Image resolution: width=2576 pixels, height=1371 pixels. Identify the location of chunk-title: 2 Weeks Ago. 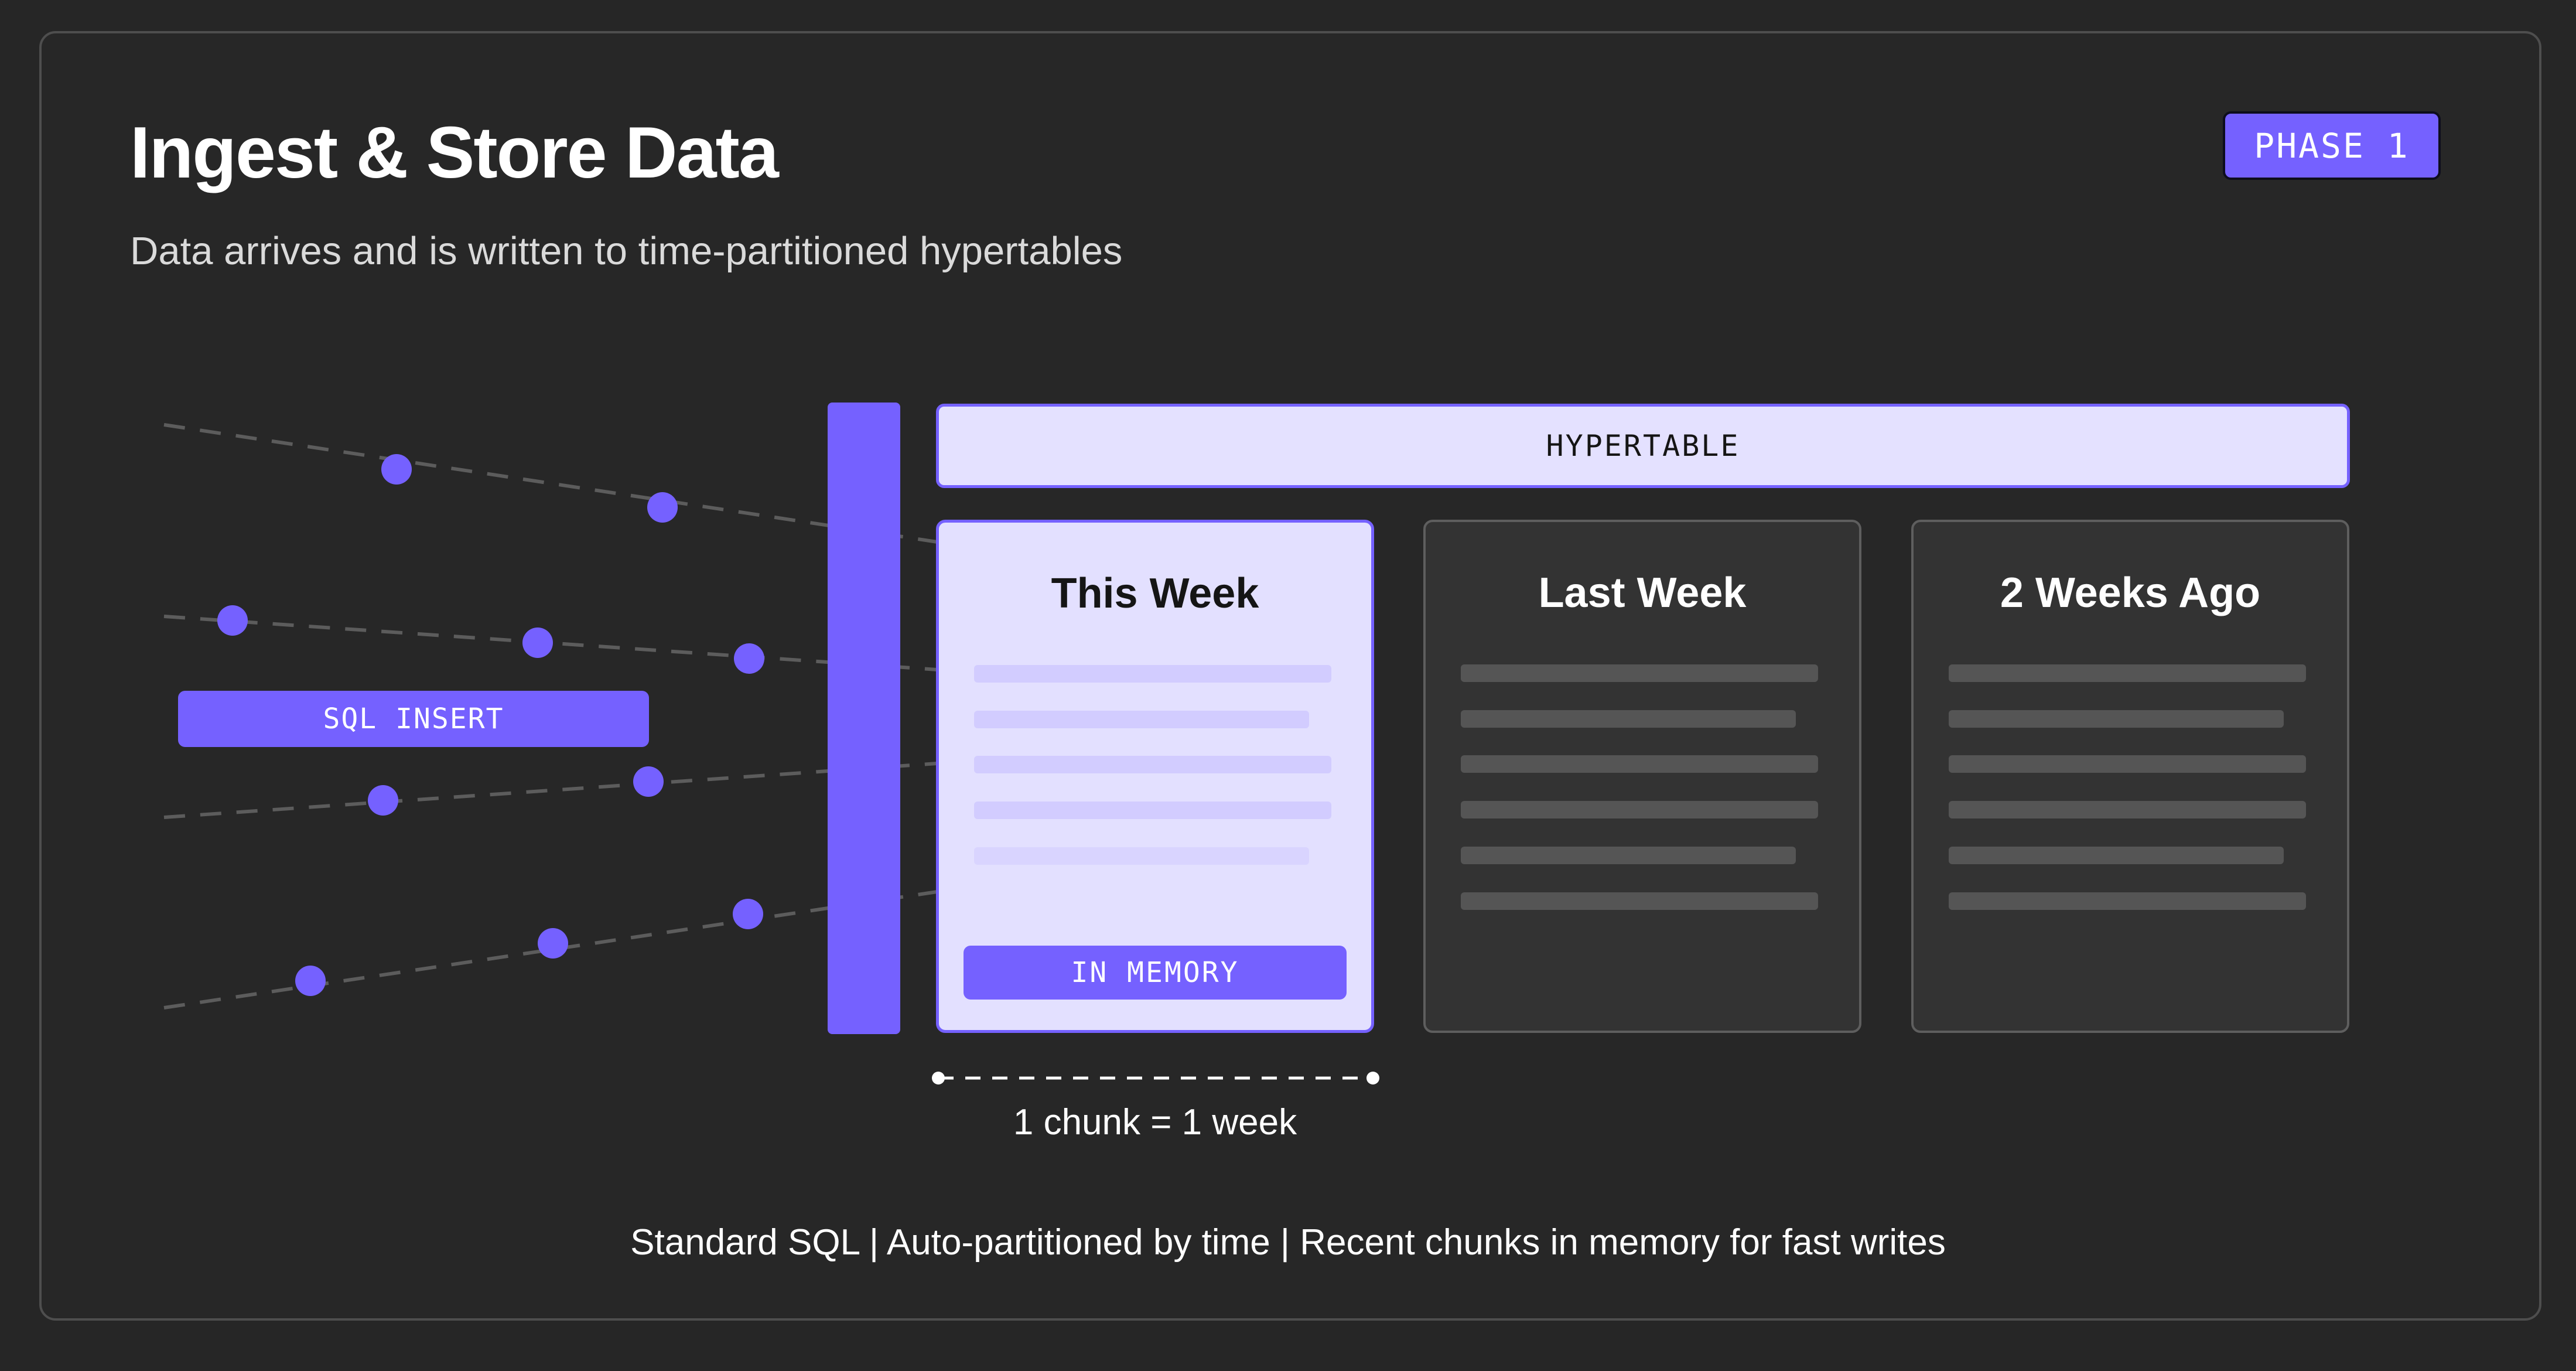
(2130, 592).